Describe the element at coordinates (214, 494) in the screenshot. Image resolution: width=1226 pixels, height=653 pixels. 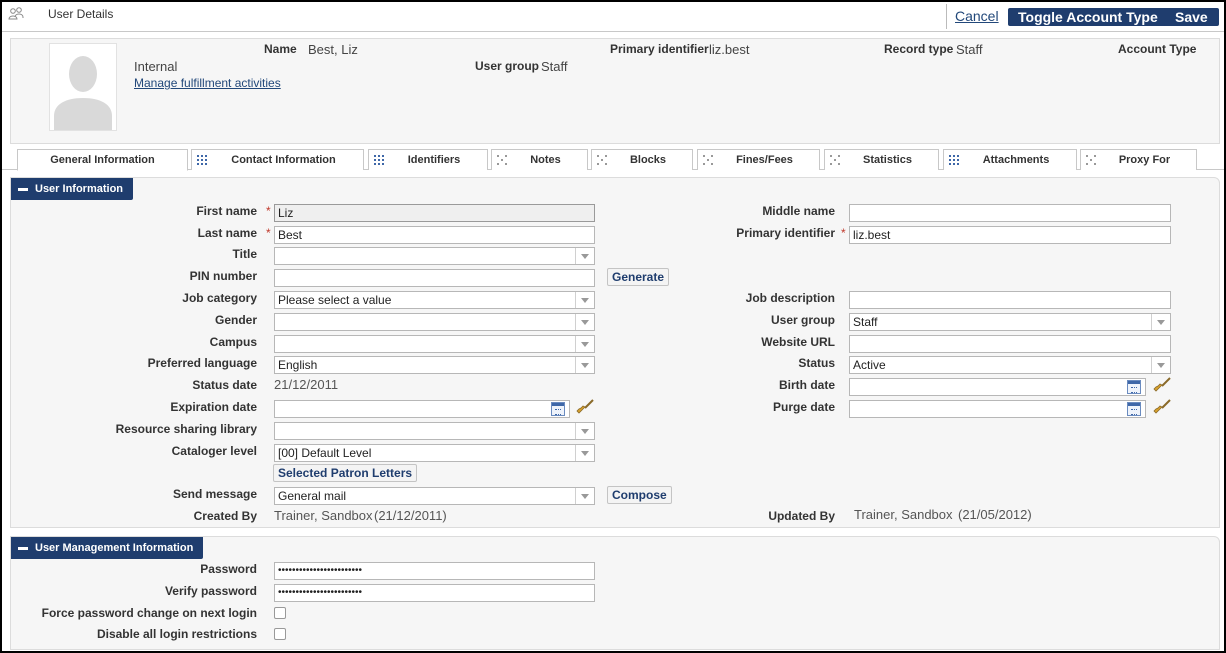
I see `send-message-label: Send message` at that location.